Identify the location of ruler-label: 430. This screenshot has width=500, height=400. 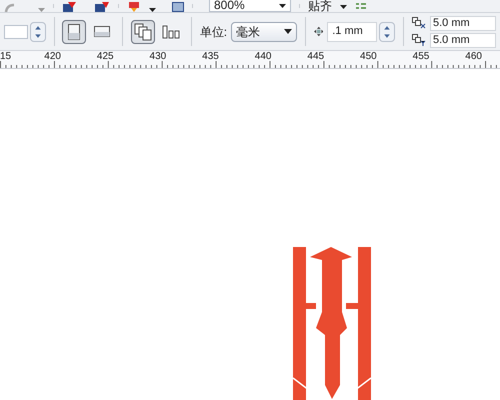
(158, 56).